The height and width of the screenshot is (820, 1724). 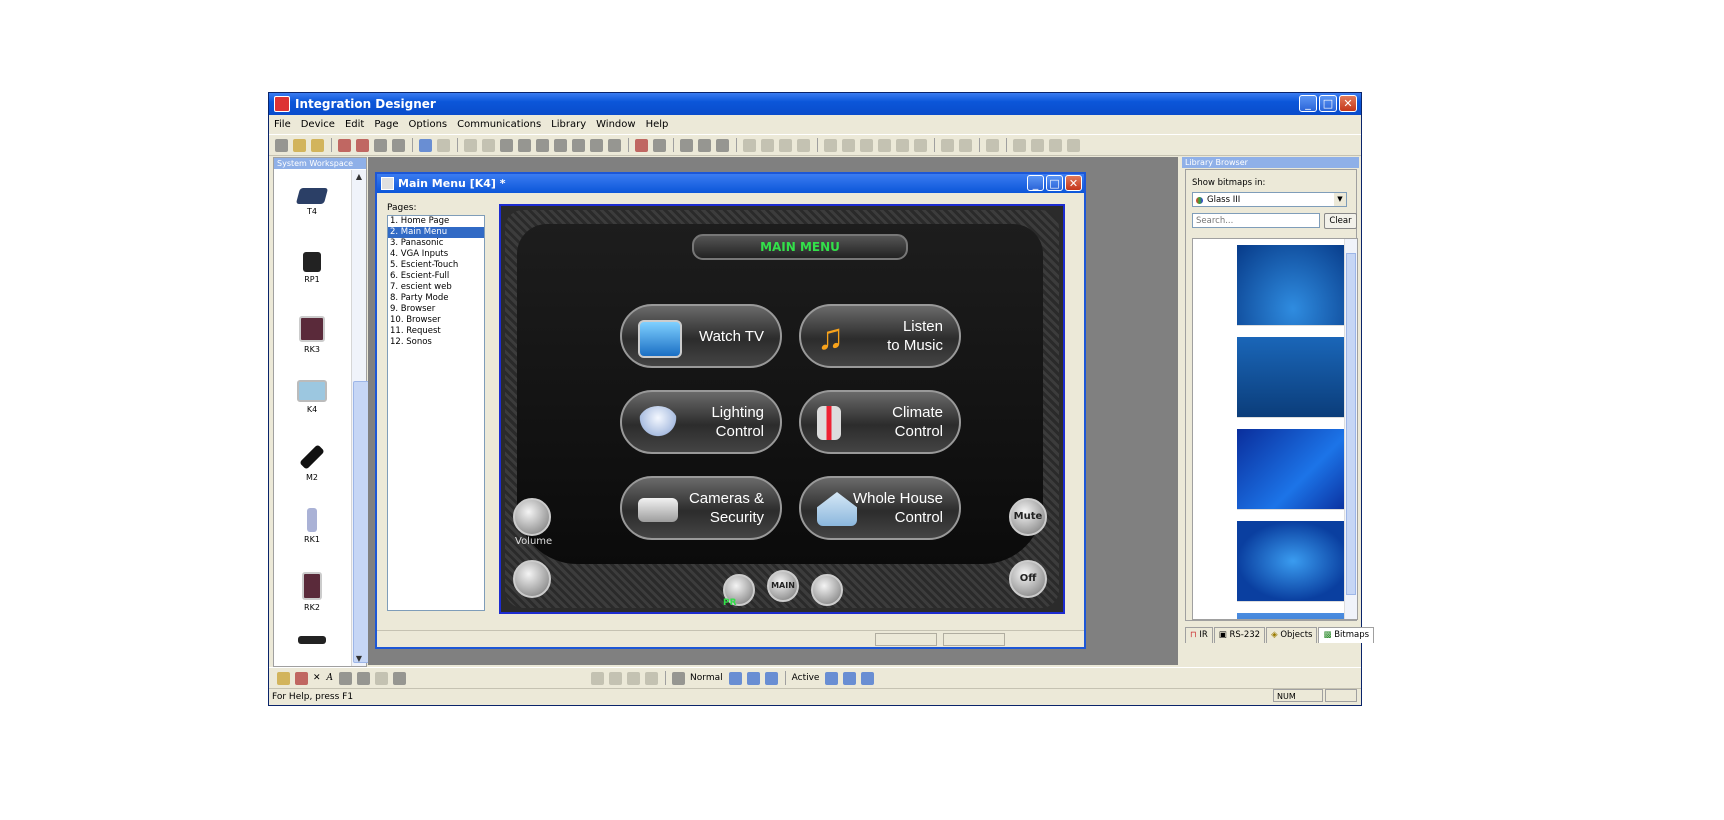 I want to click on paste-page-icon, so click(x=596, y=145).